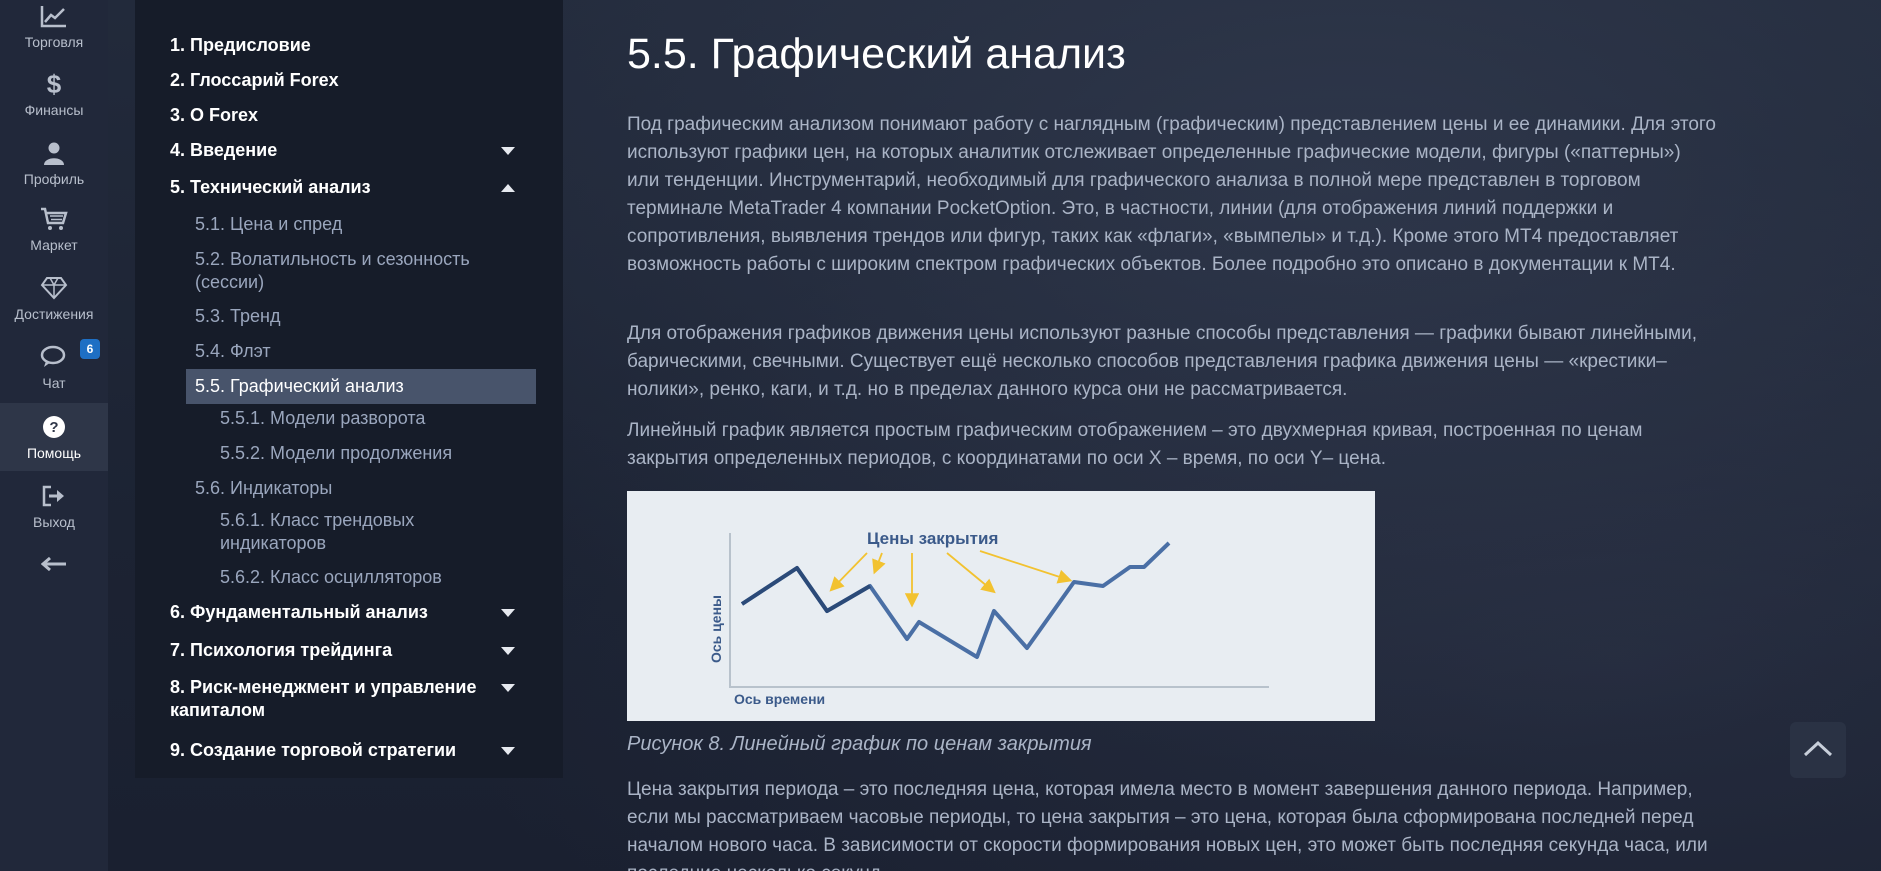  Describe the element at coordinates (54, 453) in the screenshot. I see `rail-label: Помощь` at that location.